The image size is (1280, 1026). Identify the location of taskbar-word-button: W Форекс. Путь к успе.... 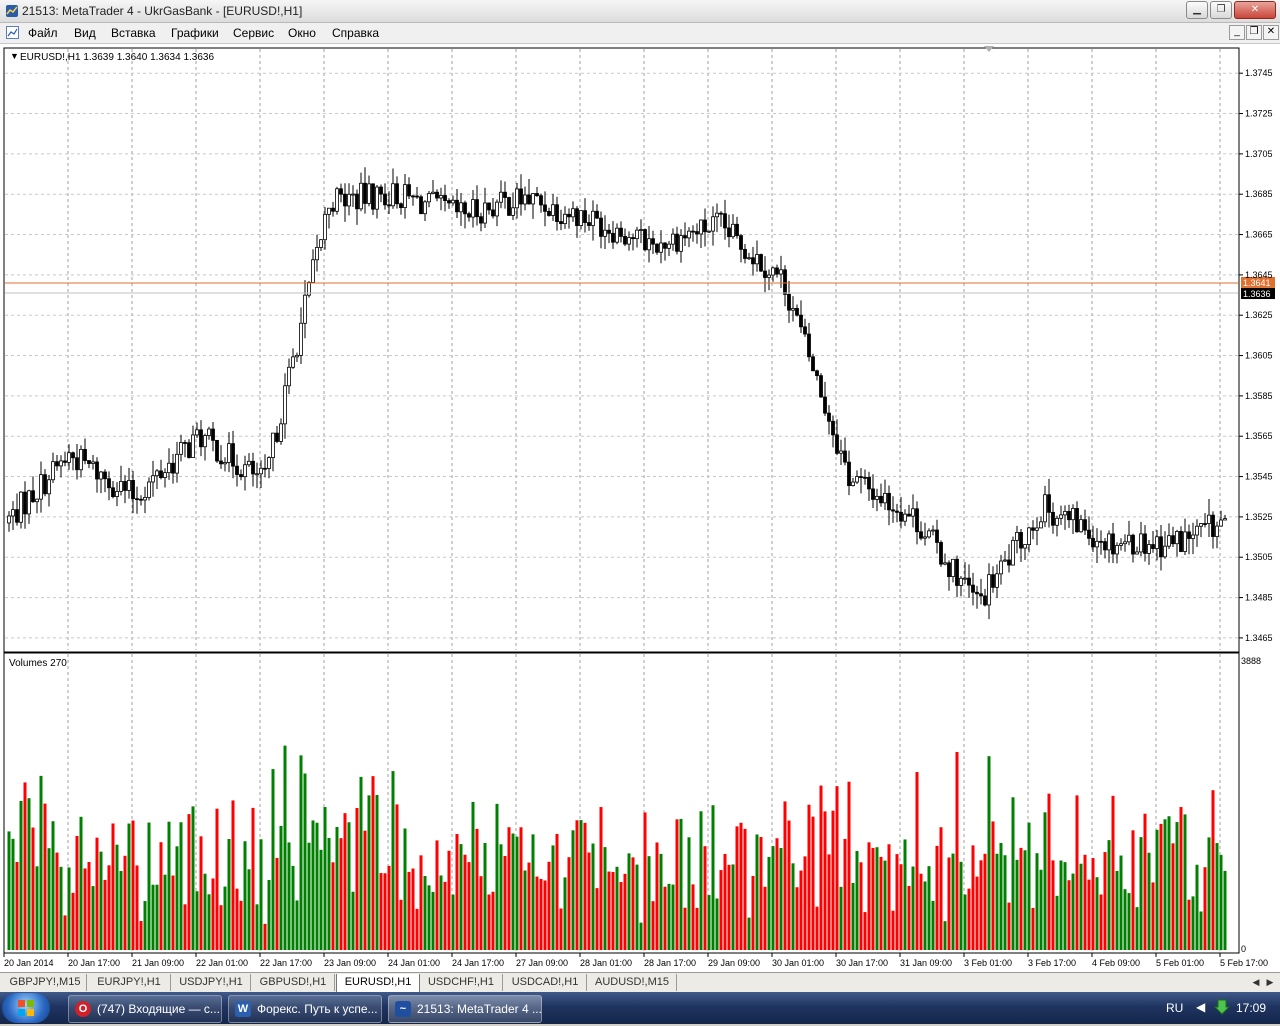
(305, 1009).